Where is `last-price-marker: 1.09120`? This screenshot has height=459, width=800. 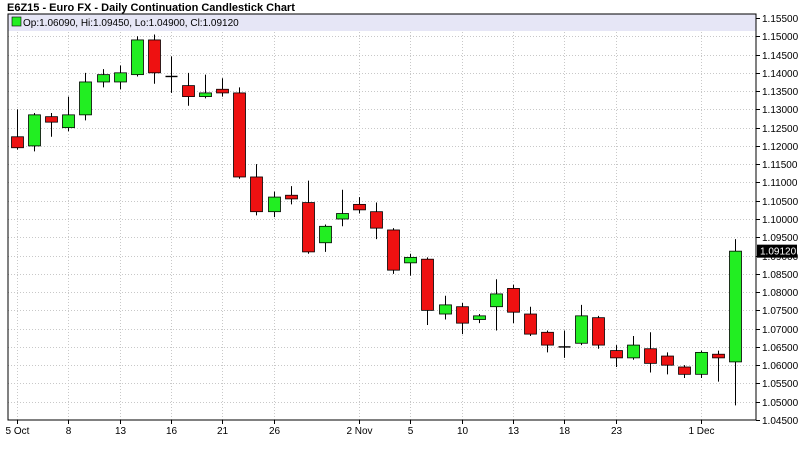
last-price-marker: 1.09120 is located at coordinates (777, 251).